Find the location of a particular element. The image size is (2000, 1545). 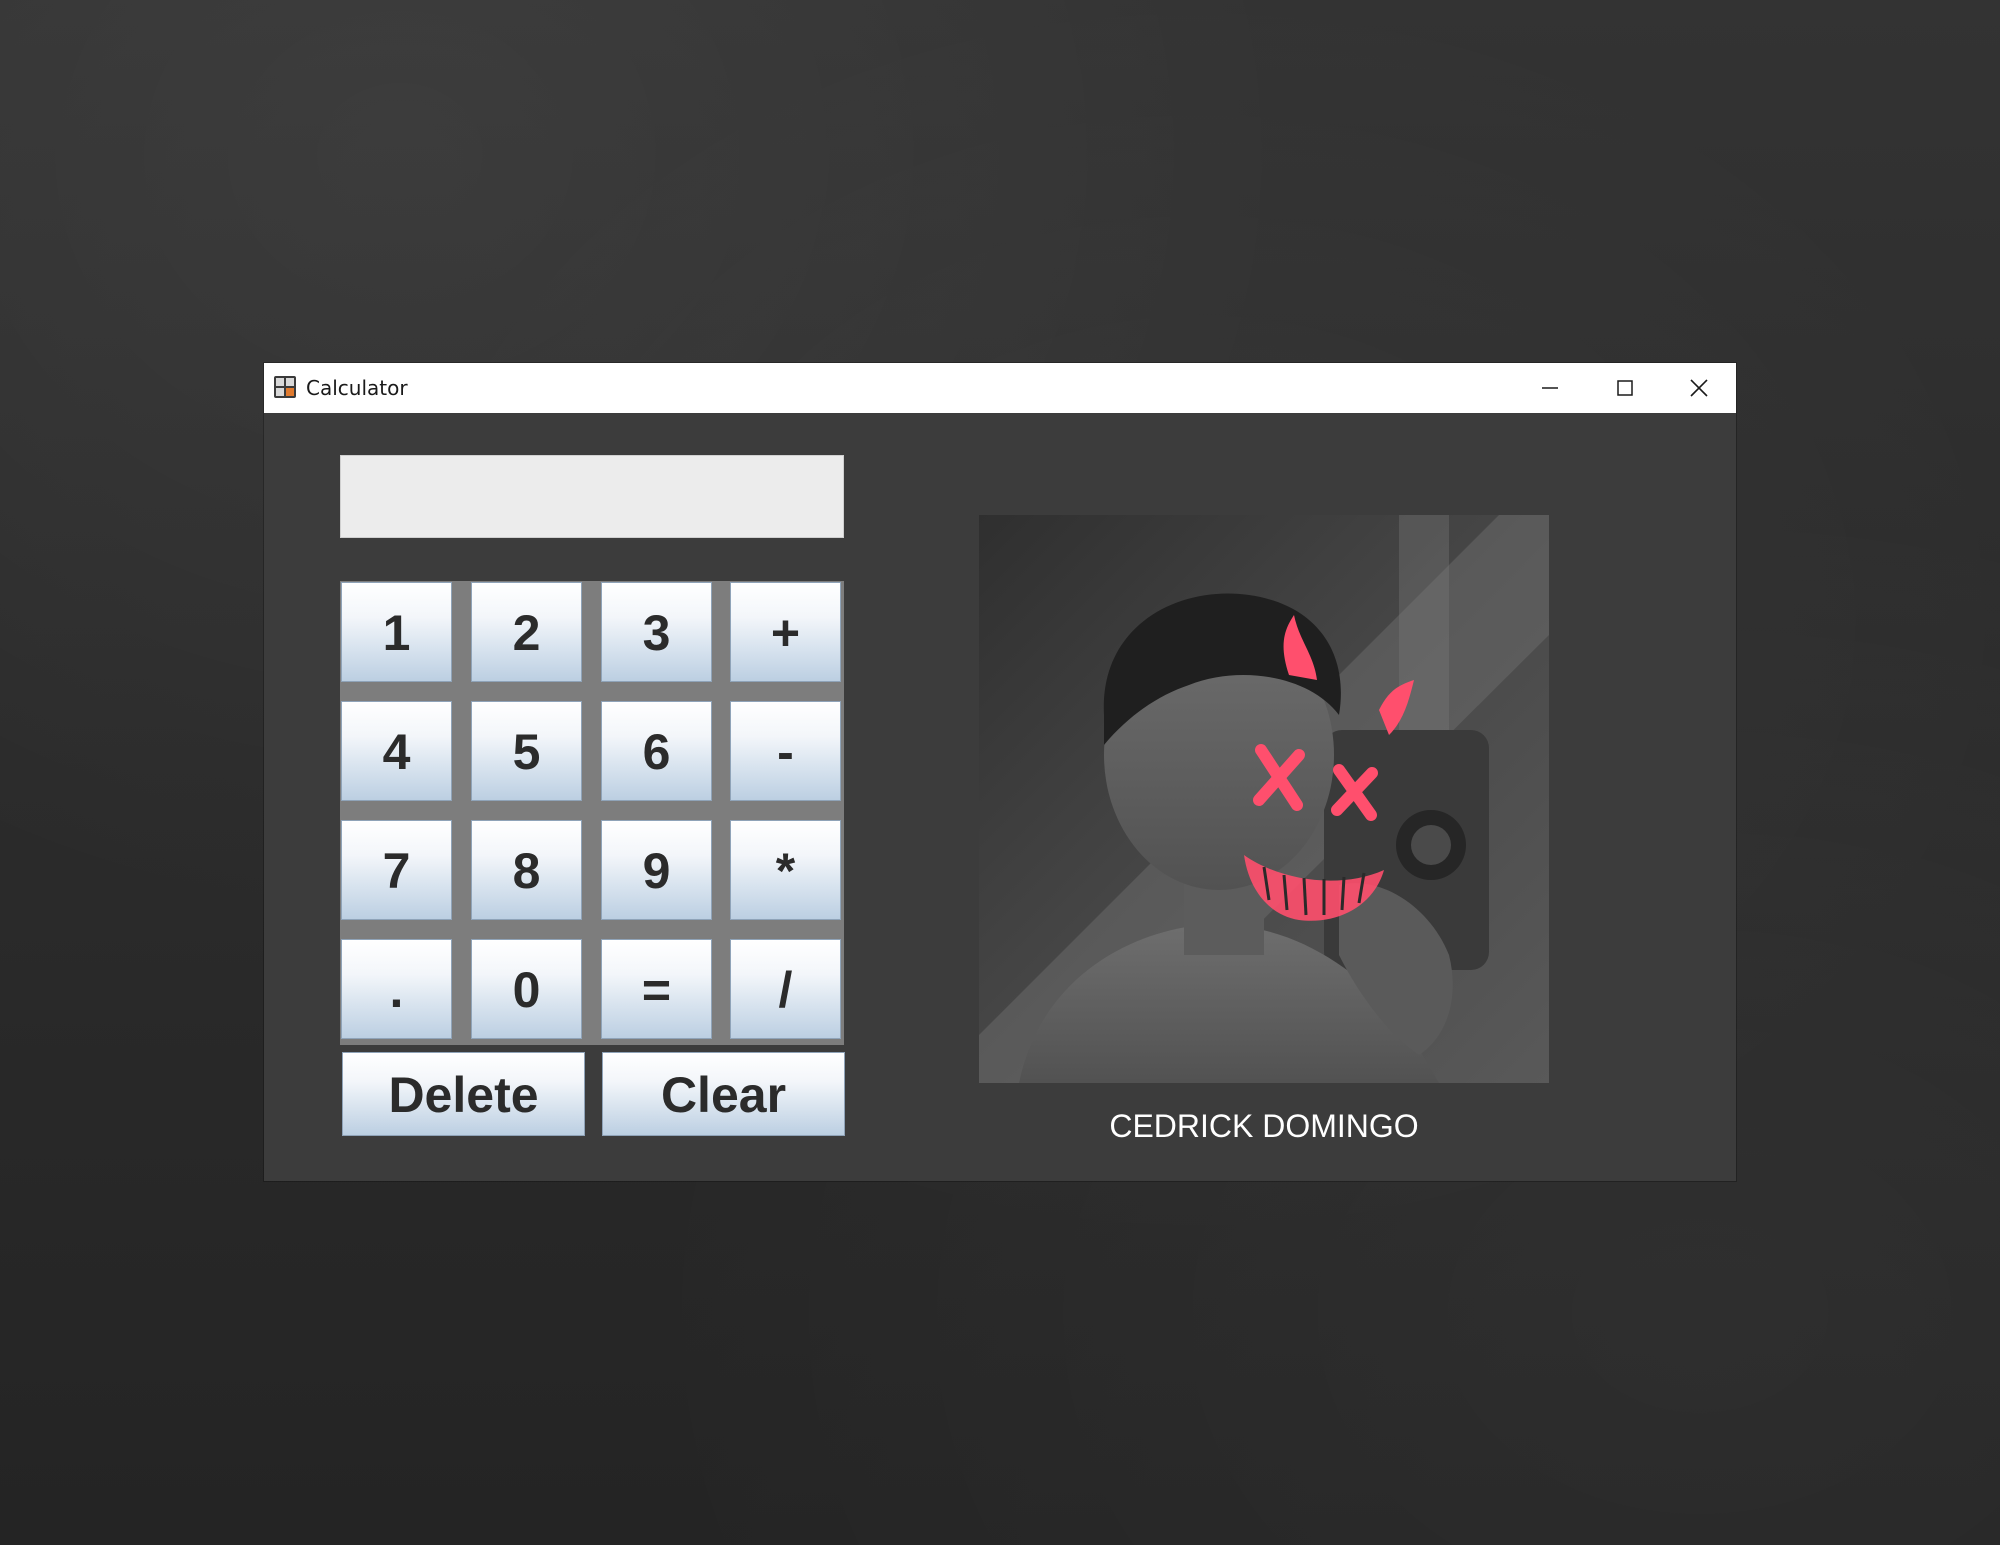

minimize-icon is located at coordinates (1550, 388).